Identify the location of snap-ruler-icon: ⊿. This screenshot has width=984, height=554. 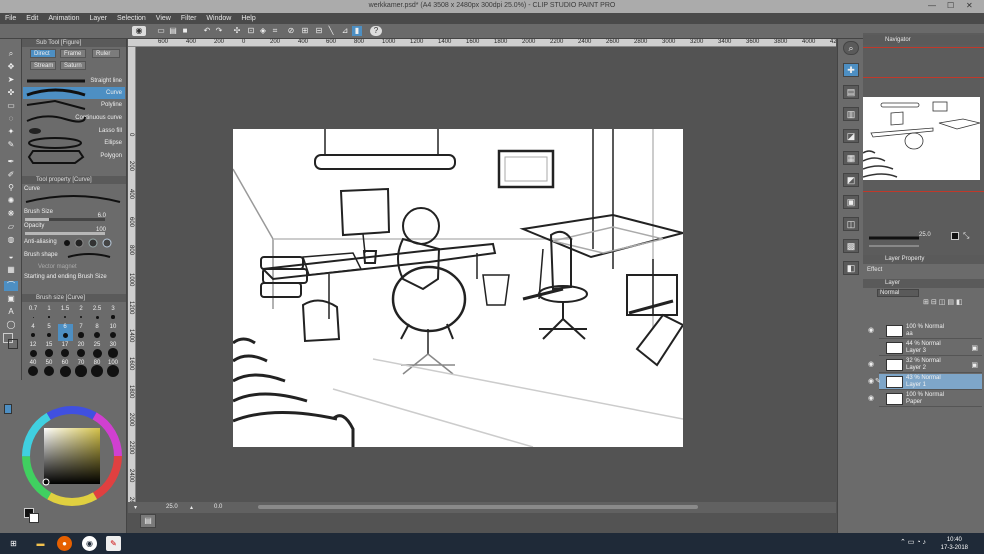
(345, 31).